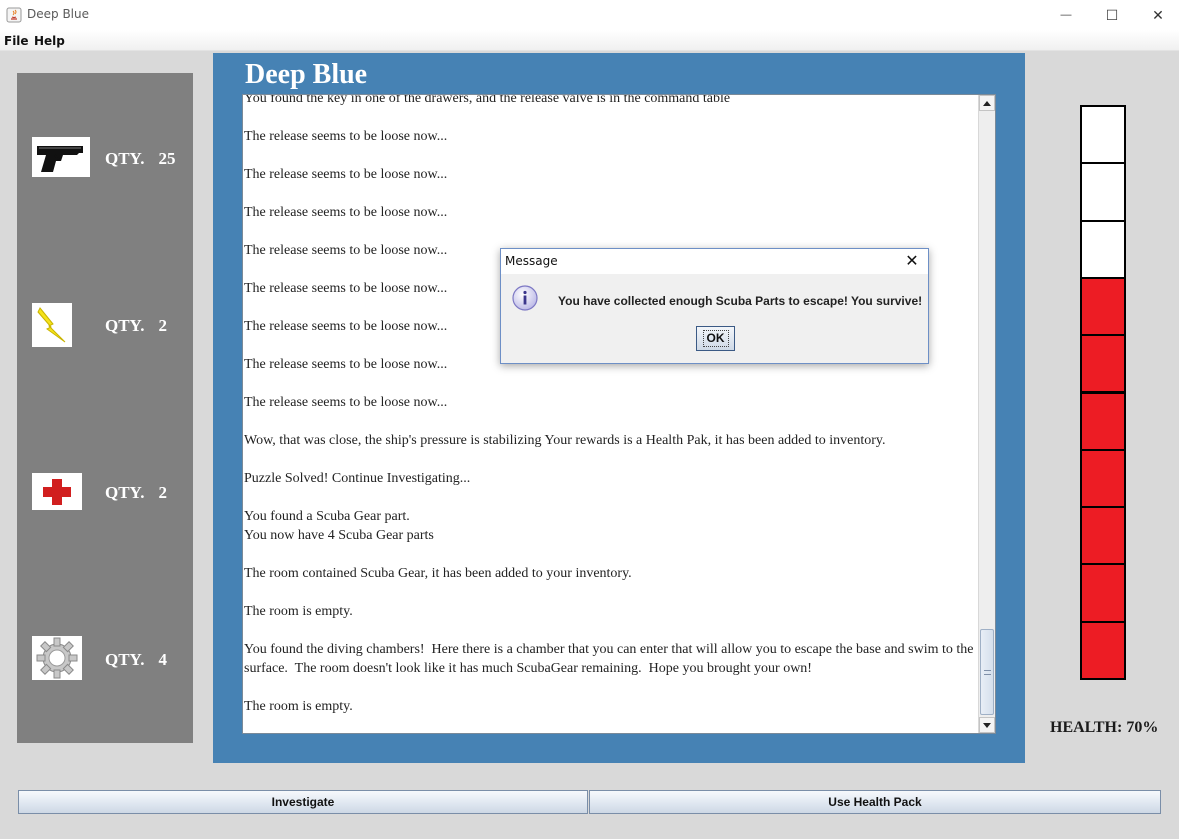 This screenshot has height=839, width=1179. I want to click on scroll-up-button, so click(987, 103).